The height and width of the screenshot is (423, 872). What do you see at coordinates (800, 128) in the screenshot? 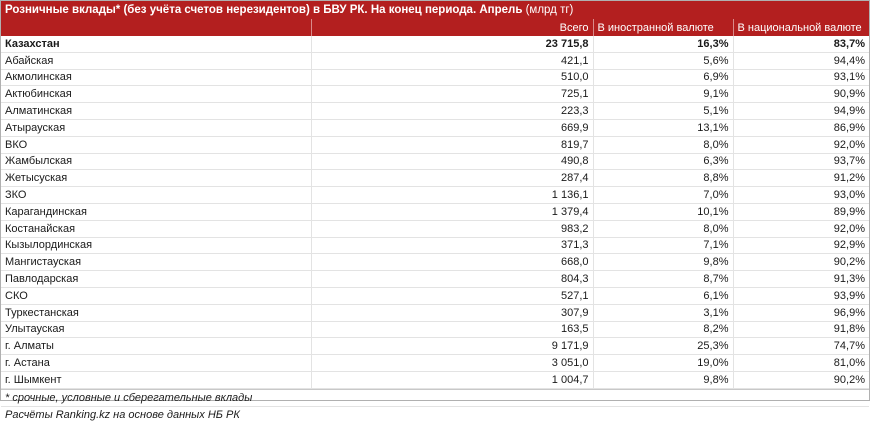
I see `cell-national-share: 86,9%` at bounding box center [800, 128].